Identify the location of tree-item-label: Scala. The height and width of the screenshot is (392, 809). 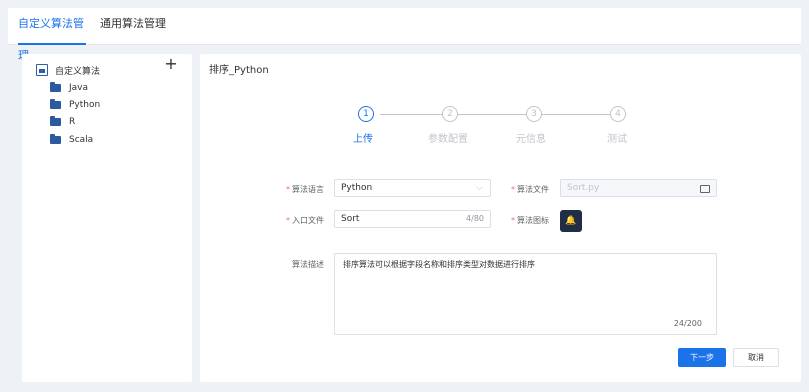
(81, 140).